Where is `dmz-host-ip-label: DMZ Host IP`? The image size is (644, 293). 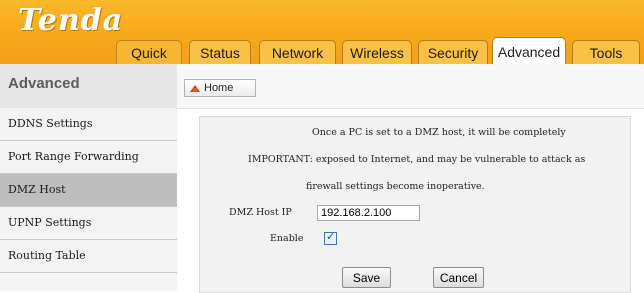 dmz-host-ip-label: DMZ Host IP is located at coordinates (260, 212).